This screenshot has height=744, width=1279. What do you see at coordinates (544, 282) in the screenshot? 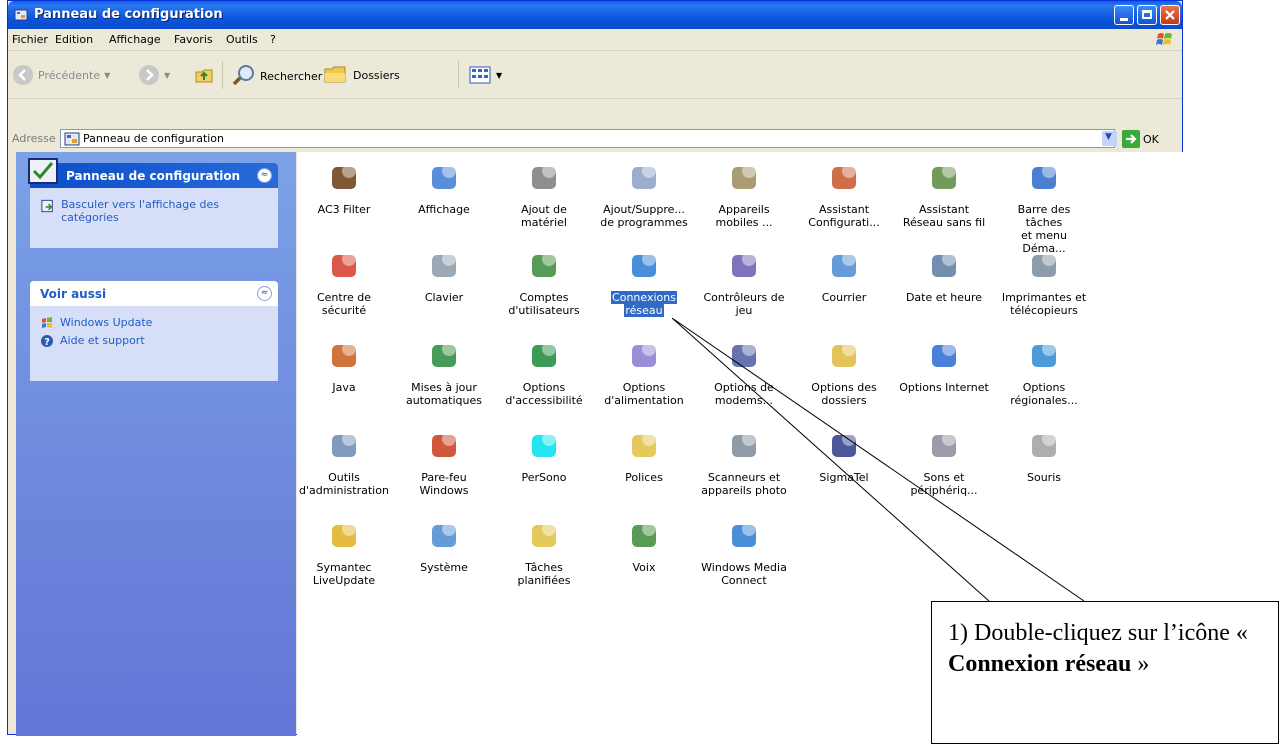
I see `control-panel-item: Comptes d'utilisateurs` at bounding box center [544, 282].